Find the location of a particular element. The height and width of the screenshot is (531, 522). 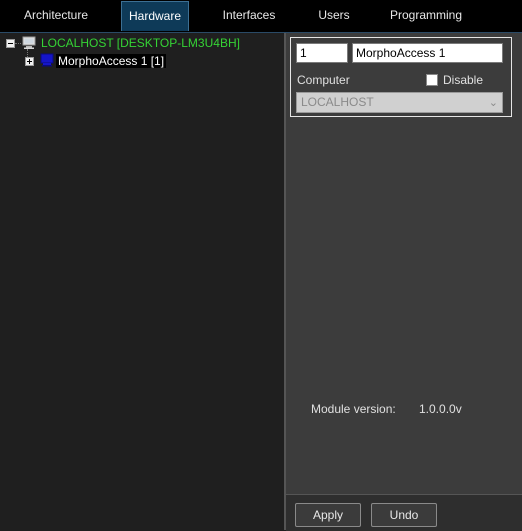

collapse-toggle is located at coordinates (10, 43).